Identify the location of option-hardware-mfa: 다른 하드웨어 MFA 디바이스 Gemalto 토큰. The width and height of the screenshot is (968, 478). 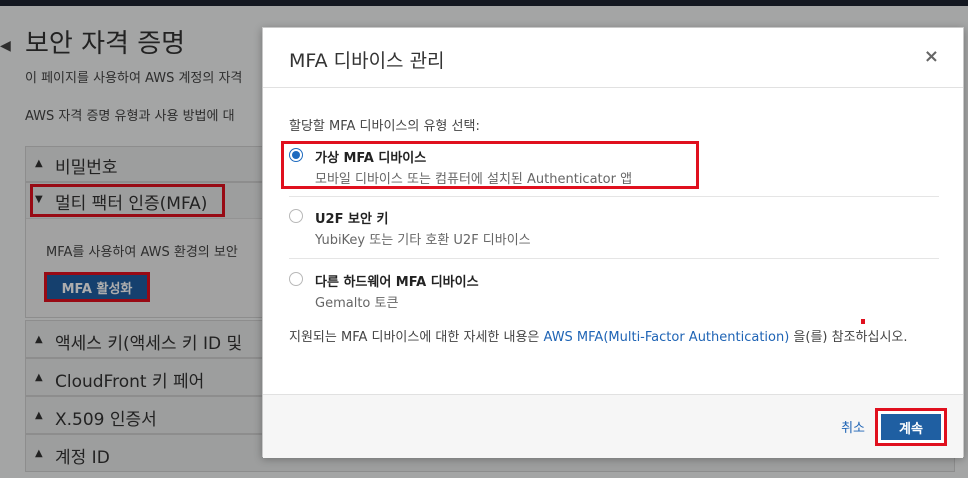
(614, 293).